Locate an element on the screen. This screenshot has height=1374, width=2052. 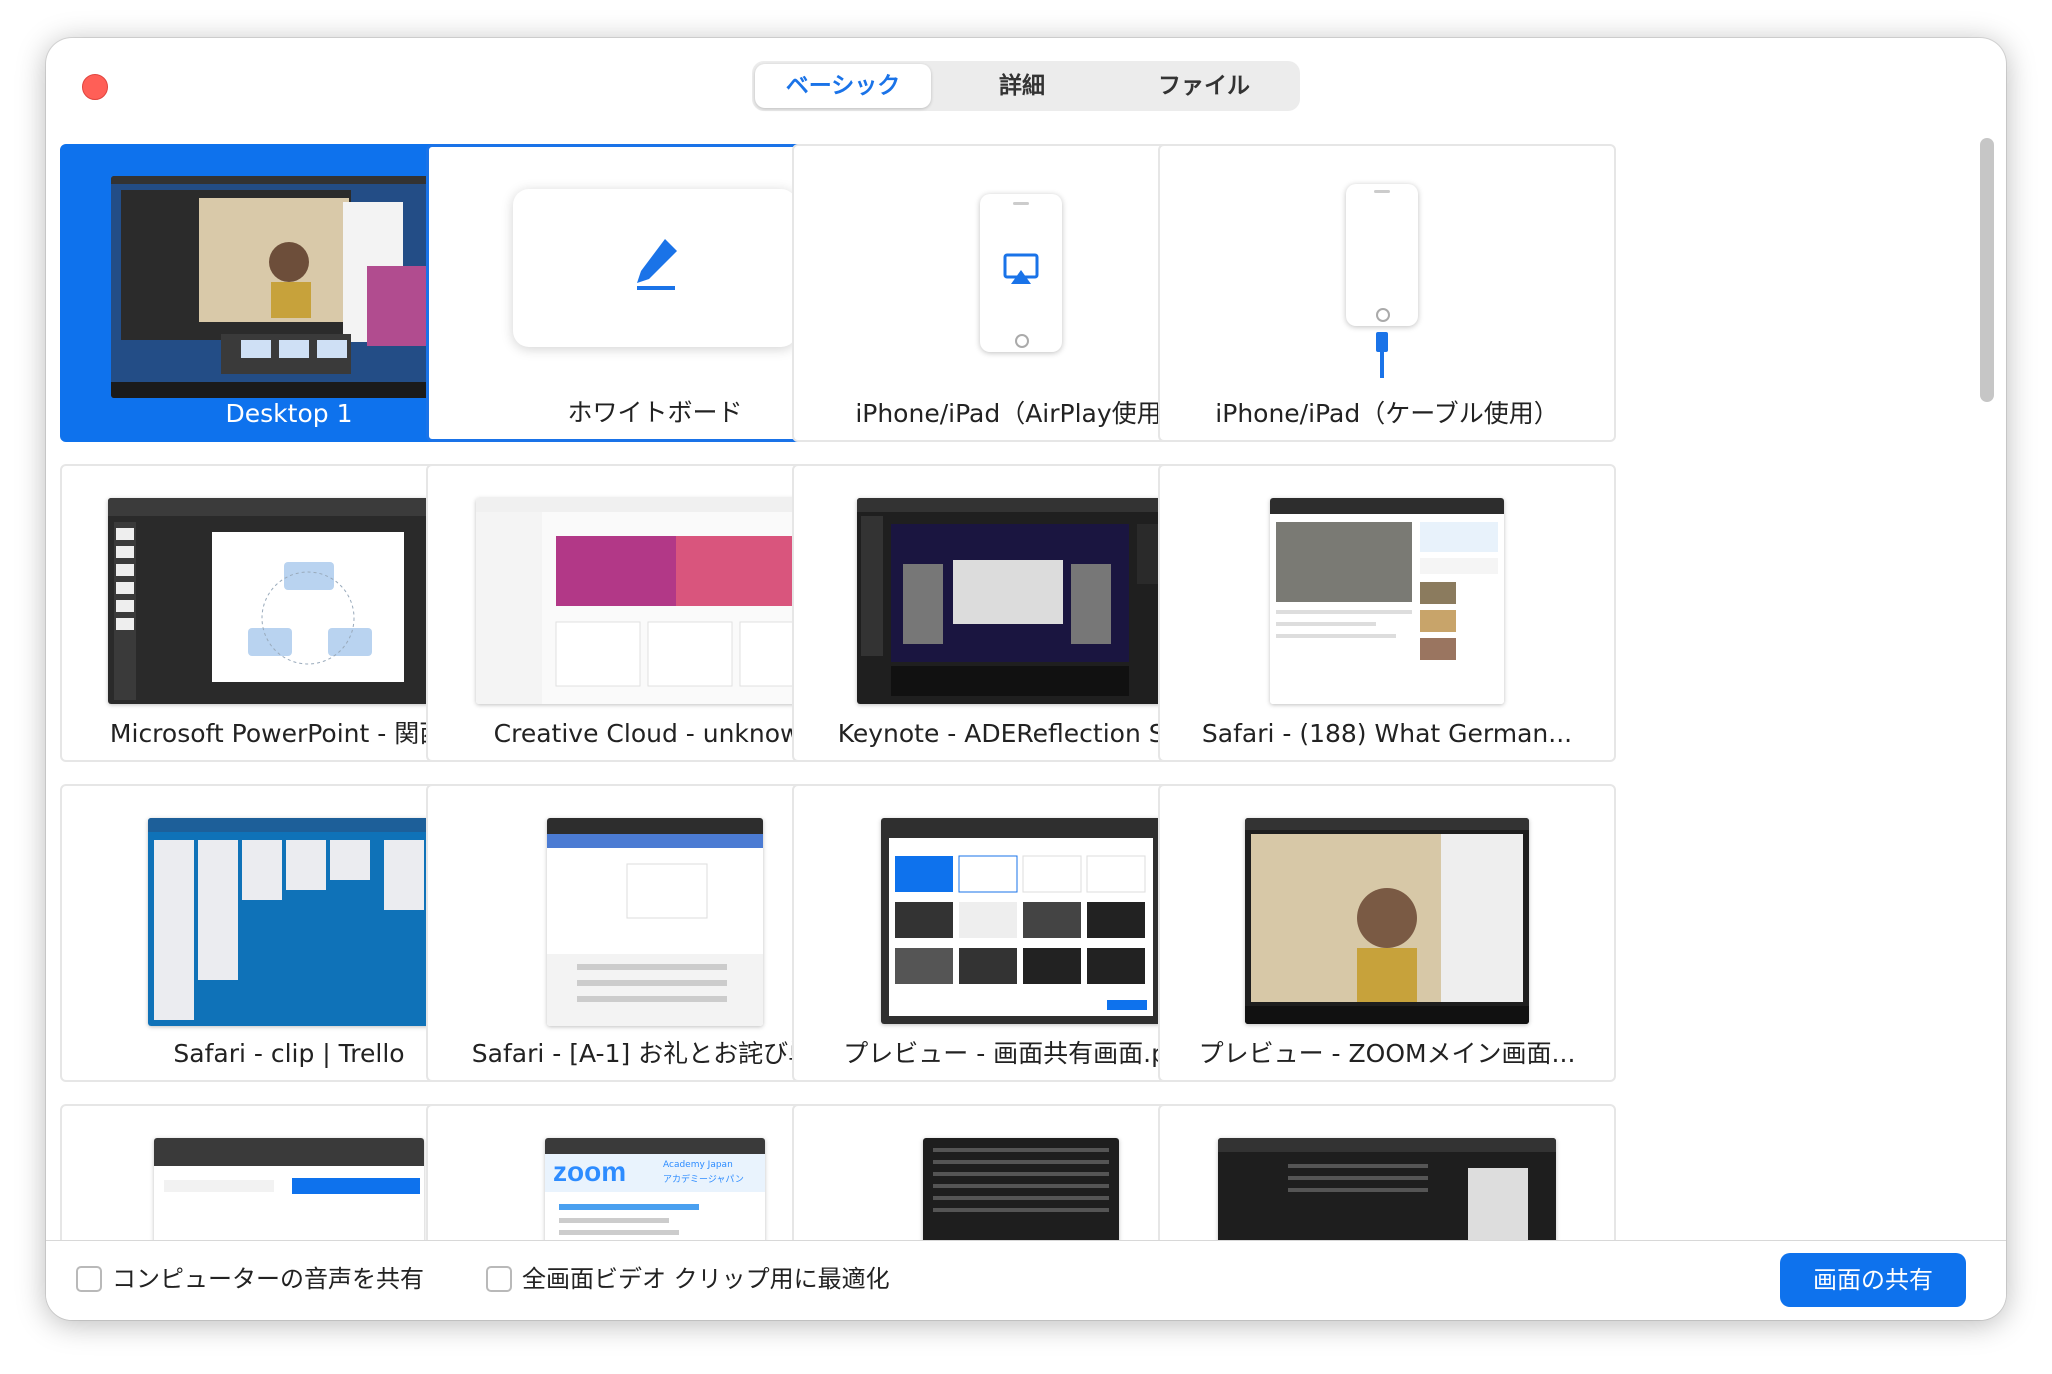
desktop-thumbnail is located at coordinates (289, 287).